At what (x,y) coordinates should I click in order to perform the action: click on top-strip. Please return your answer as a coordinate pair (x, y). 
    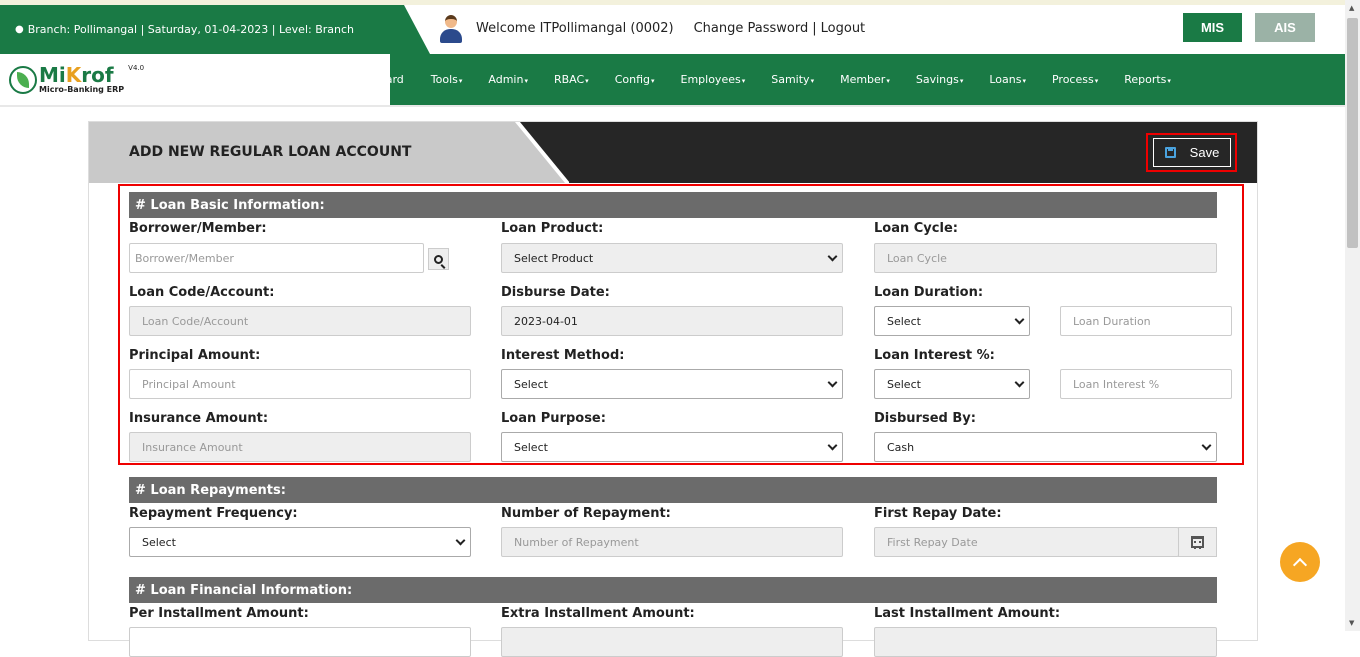
    Looking at the image, I should click on (672, 2).